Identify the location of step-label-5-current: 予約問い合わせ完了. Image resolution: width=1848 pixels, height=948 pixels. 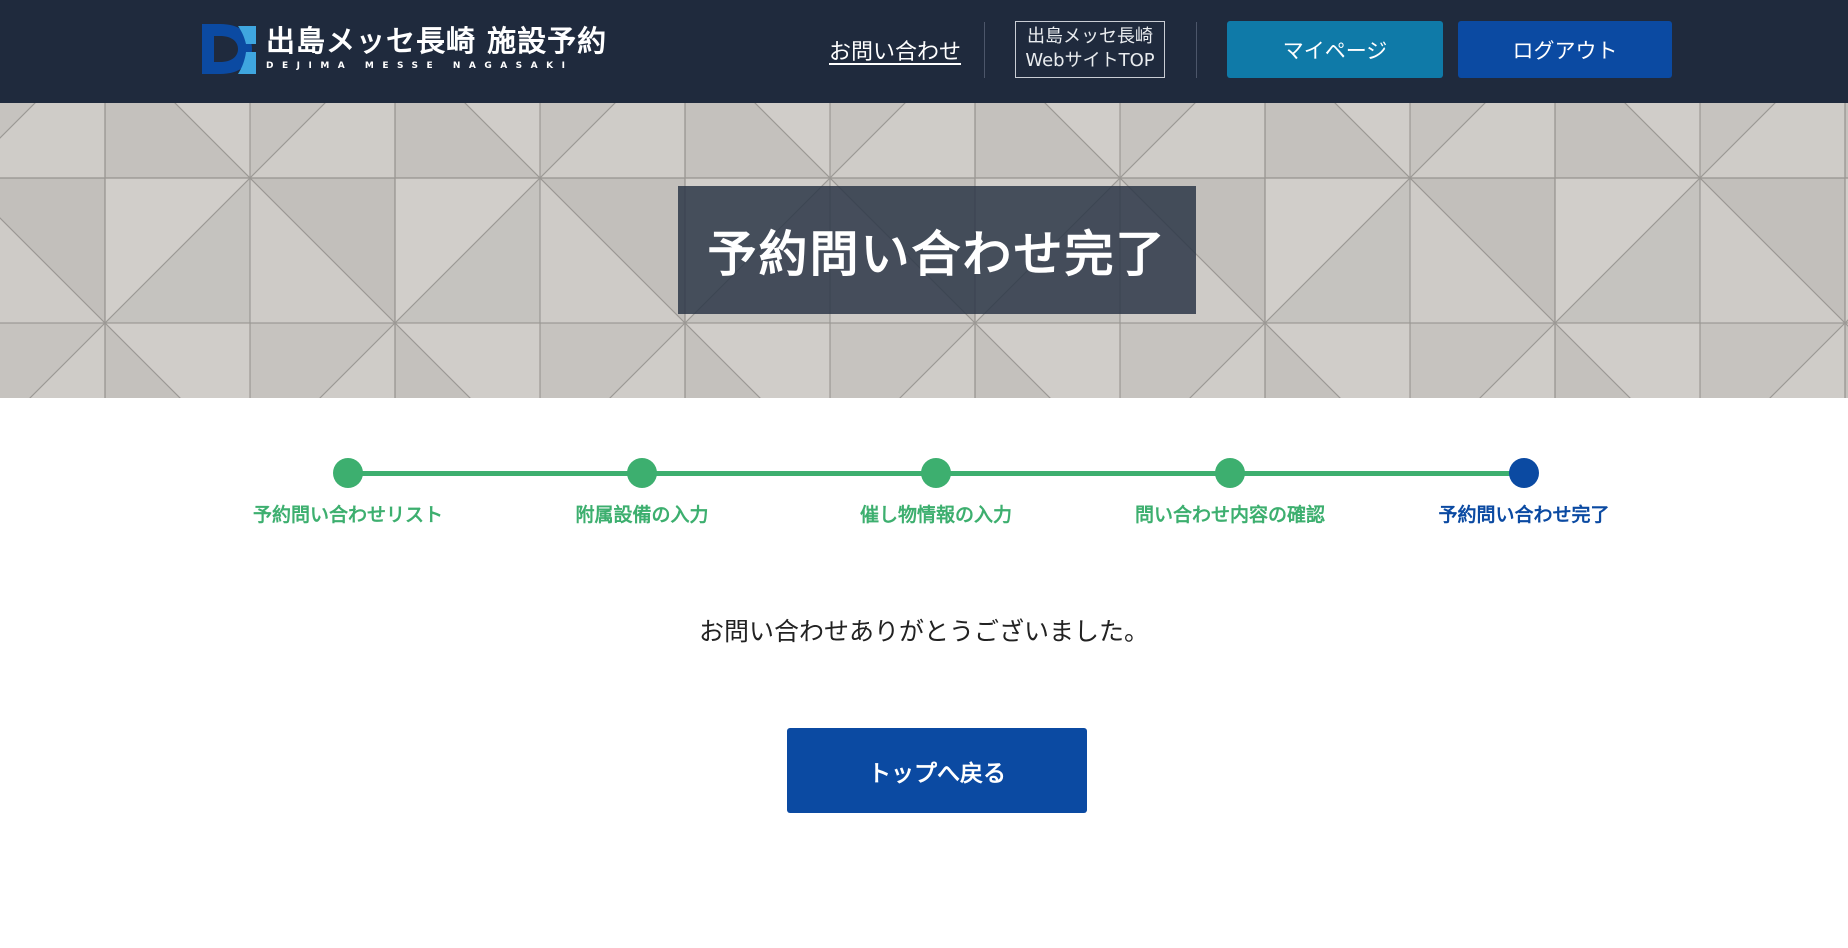
(1524, 515).